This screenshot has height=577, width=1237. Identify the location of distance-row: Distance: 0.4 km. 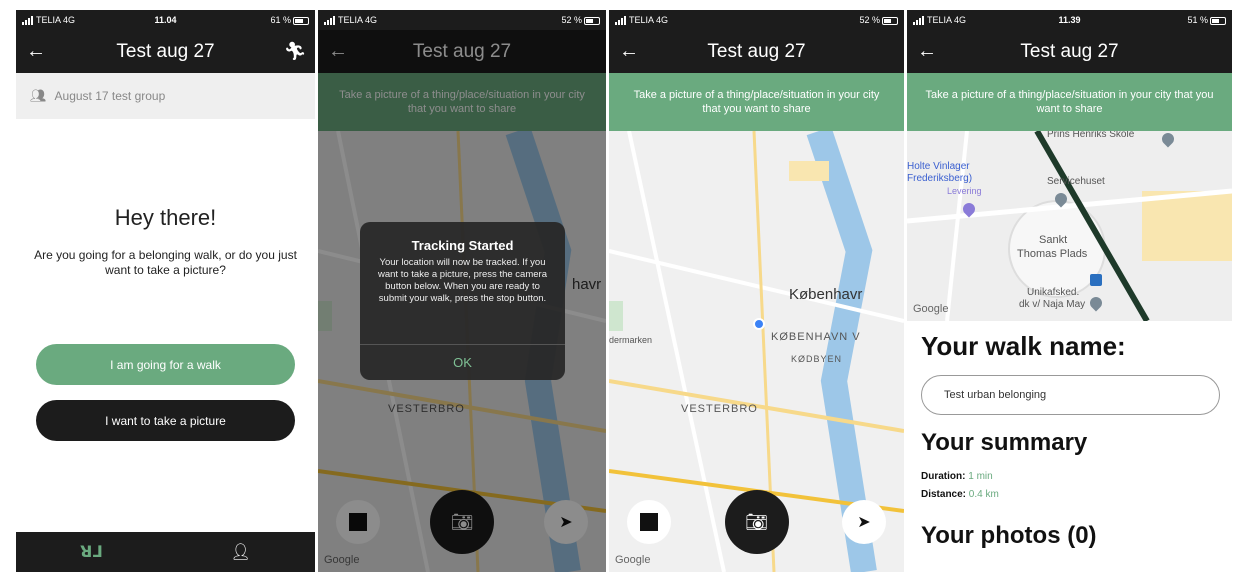
(960, 494).